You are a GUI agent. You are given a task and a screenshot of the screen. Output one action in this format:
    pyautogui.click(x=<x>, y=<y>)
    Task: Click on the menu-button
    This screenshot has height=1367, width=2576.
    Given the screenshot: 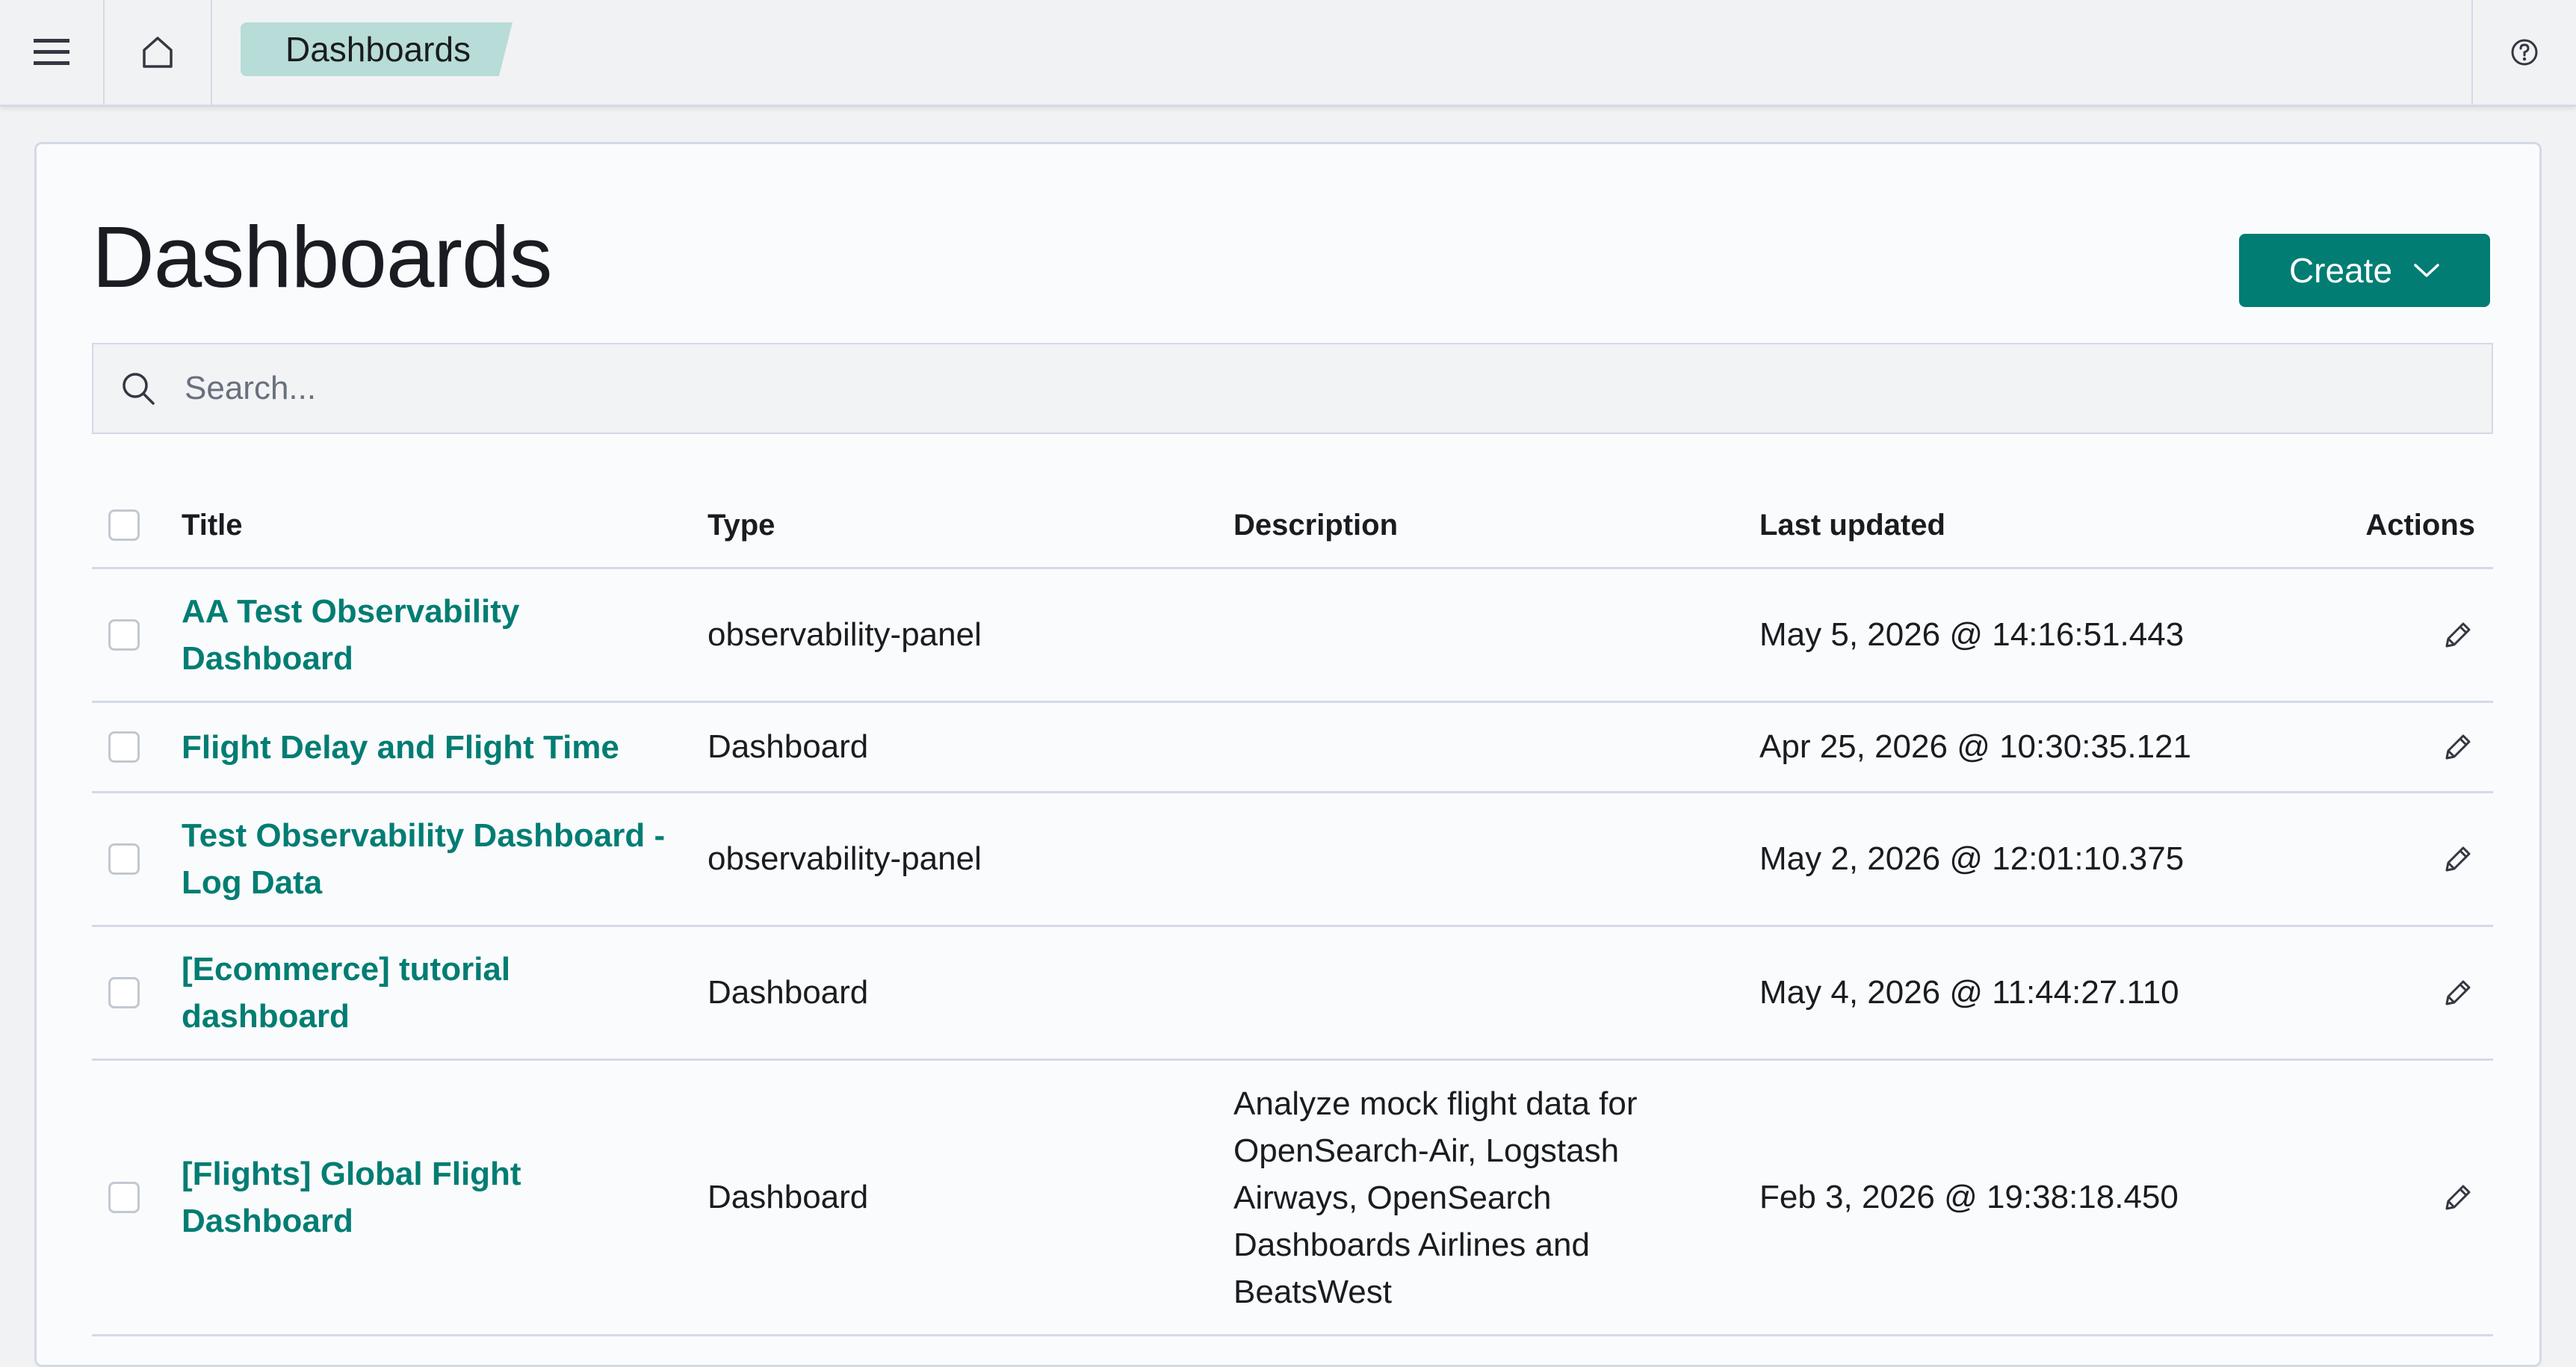 What is the action you would take?
    pyautogui.click(x=52, y=52)
    